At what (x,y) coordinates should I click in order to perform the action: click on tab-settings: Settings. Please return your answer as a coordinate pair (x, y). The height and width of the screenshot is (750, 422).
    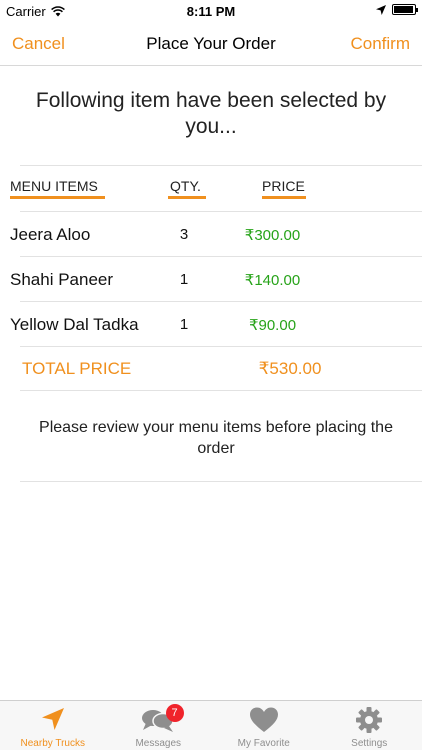
    Looking at the image, I should click on (369, 725).